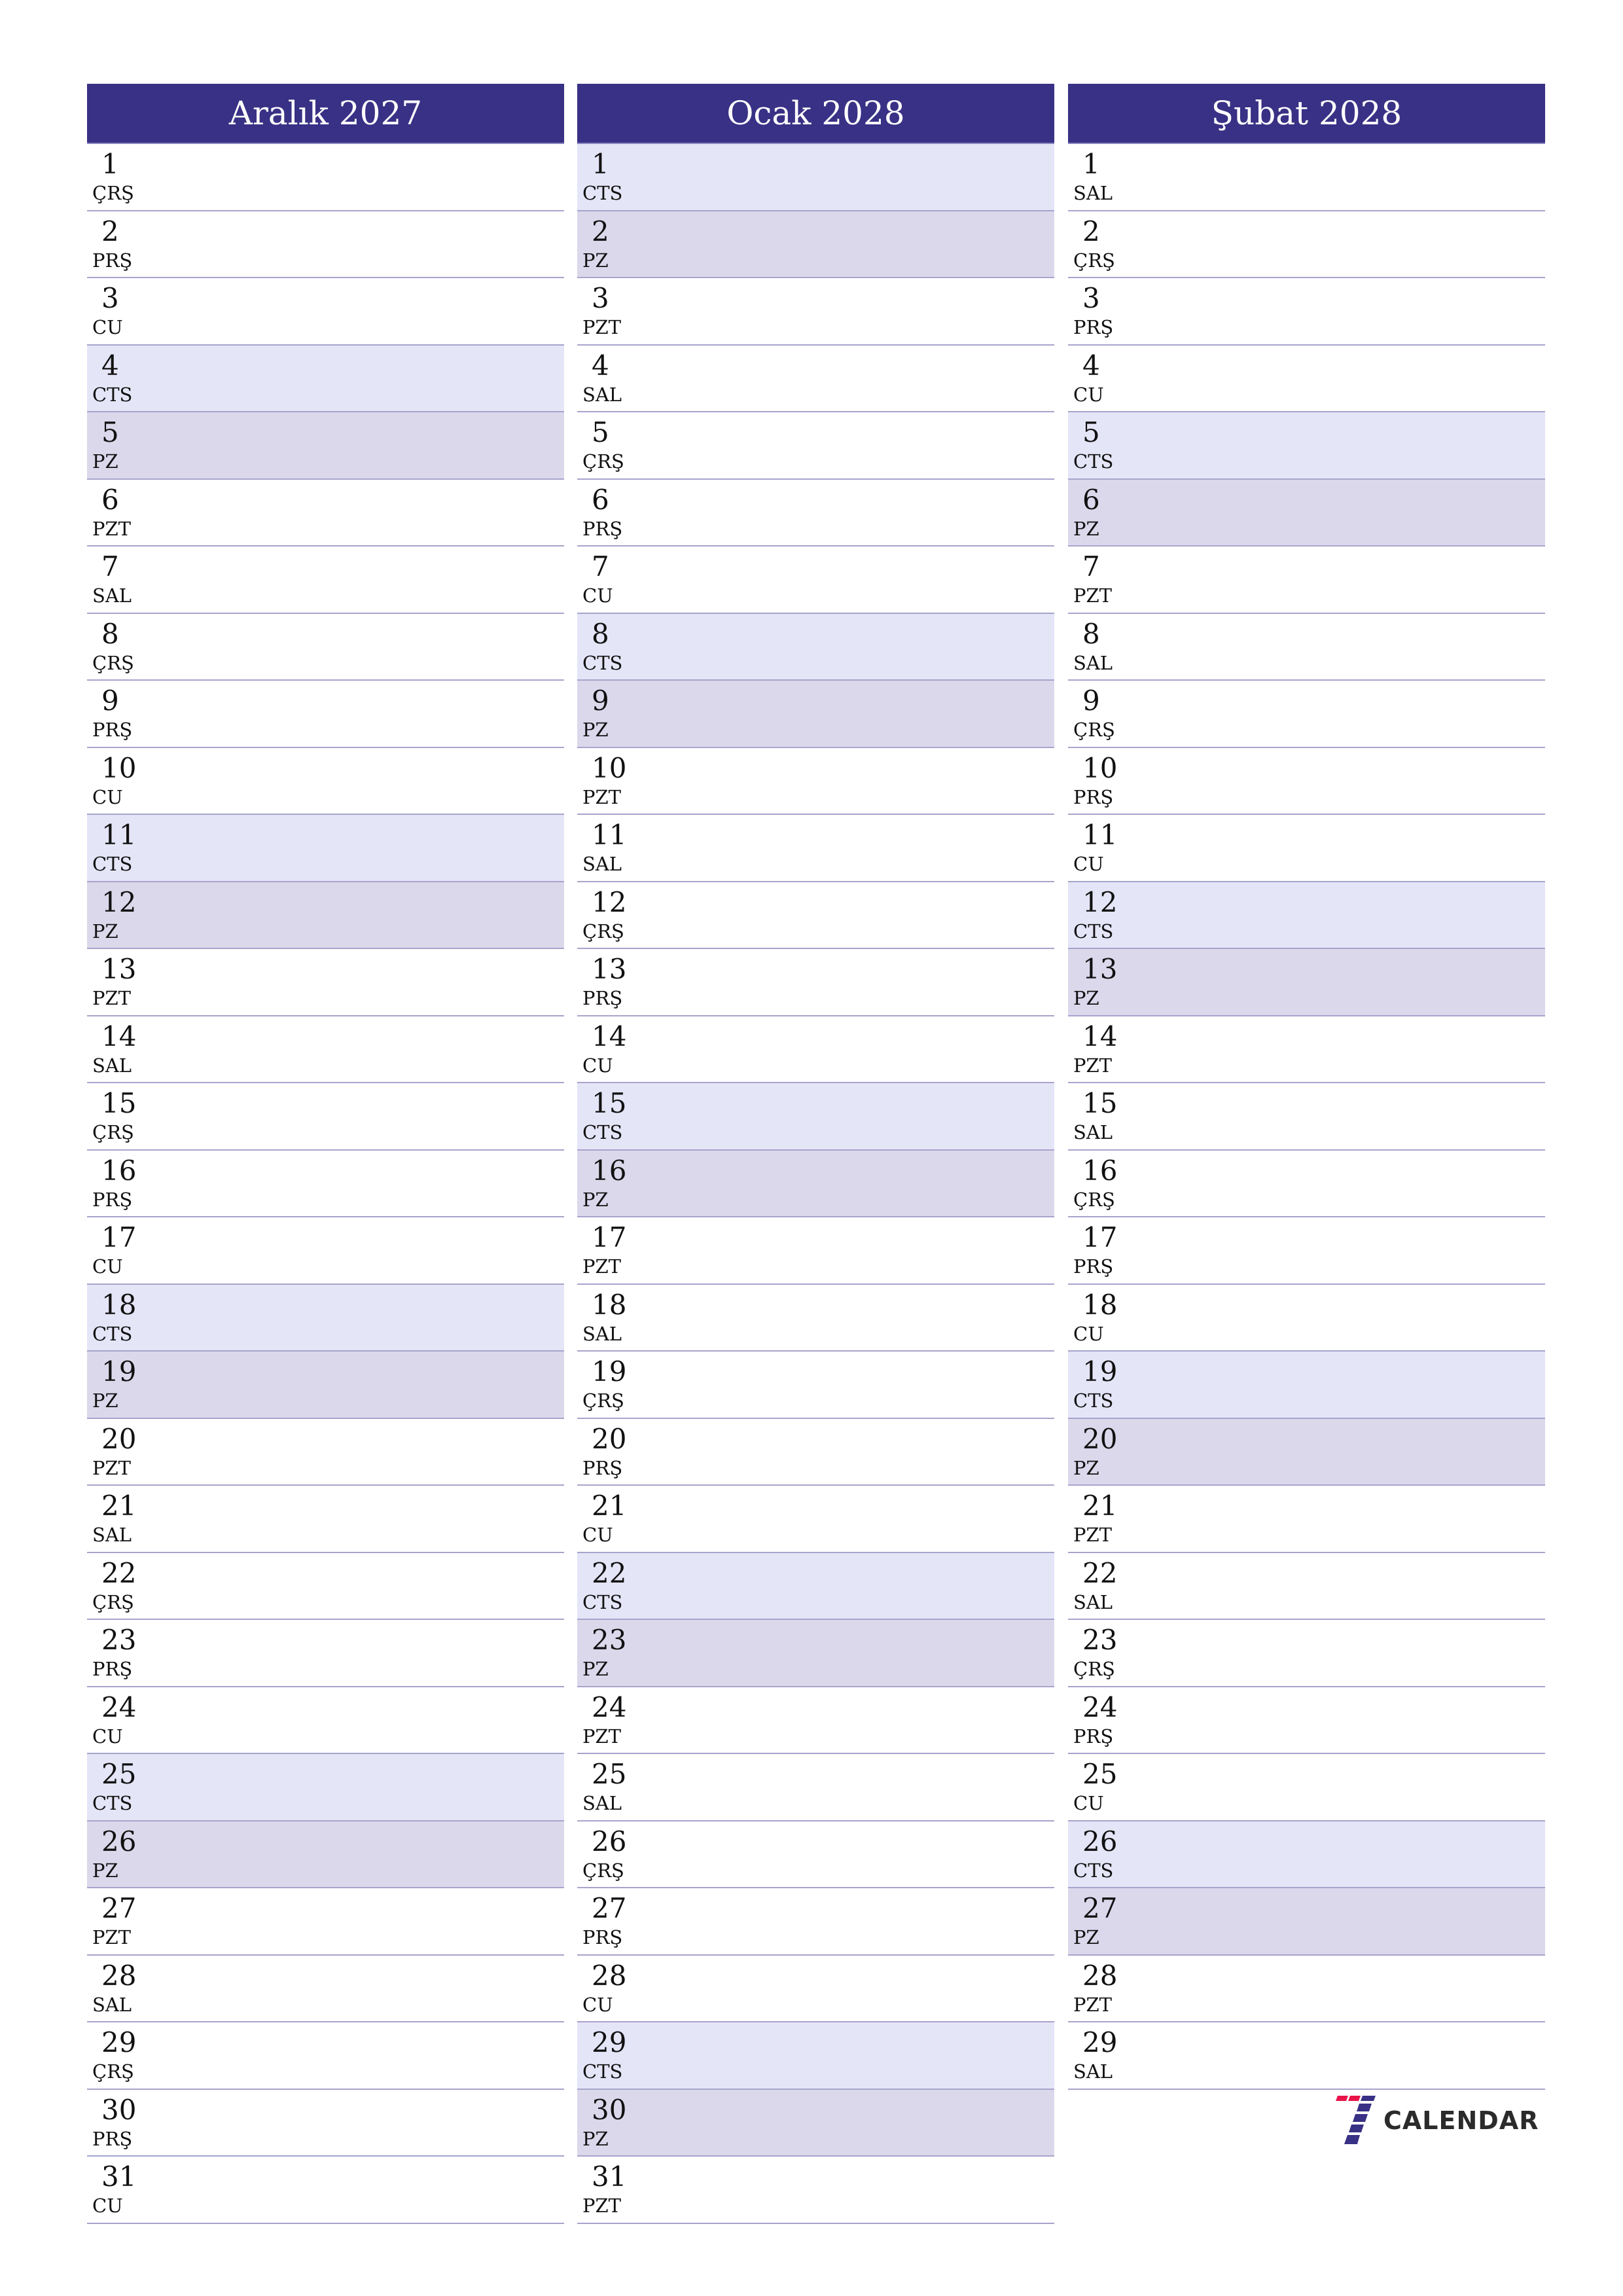 The width and height of the screenshot is (1623, 2296). What do you see at coordinates (1306, 1251) in the screenshot?
I see `day-row: 17 PRŞ` at bounding box center [1306, 1251].